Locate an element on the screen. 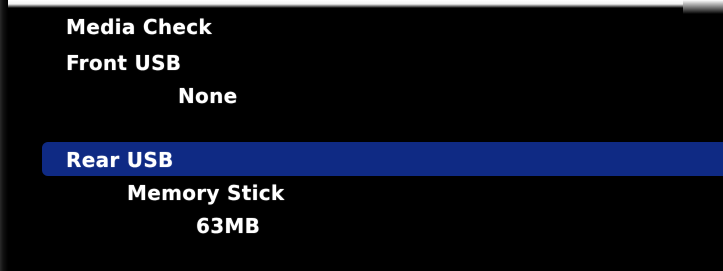  front-usb-status: None is located at coordinates (208, 96).